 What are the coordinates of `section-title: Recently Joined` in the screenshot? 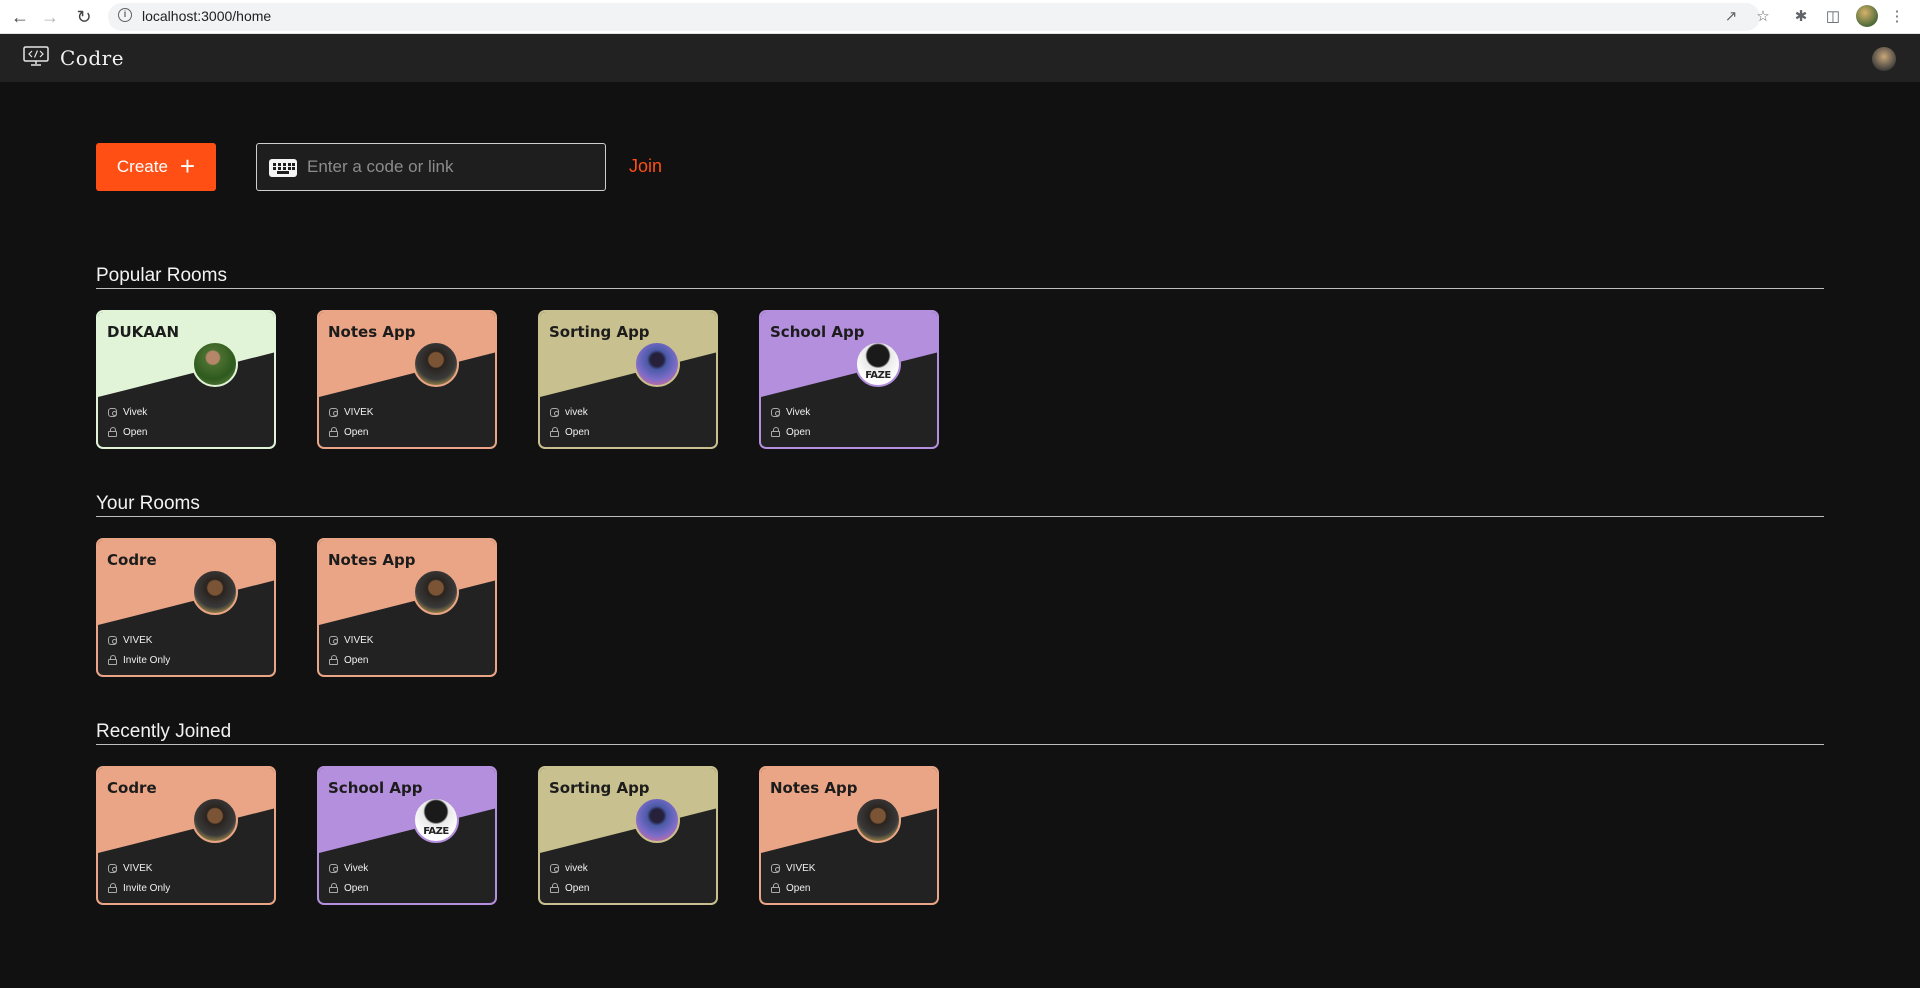 It's located at (164, 731).